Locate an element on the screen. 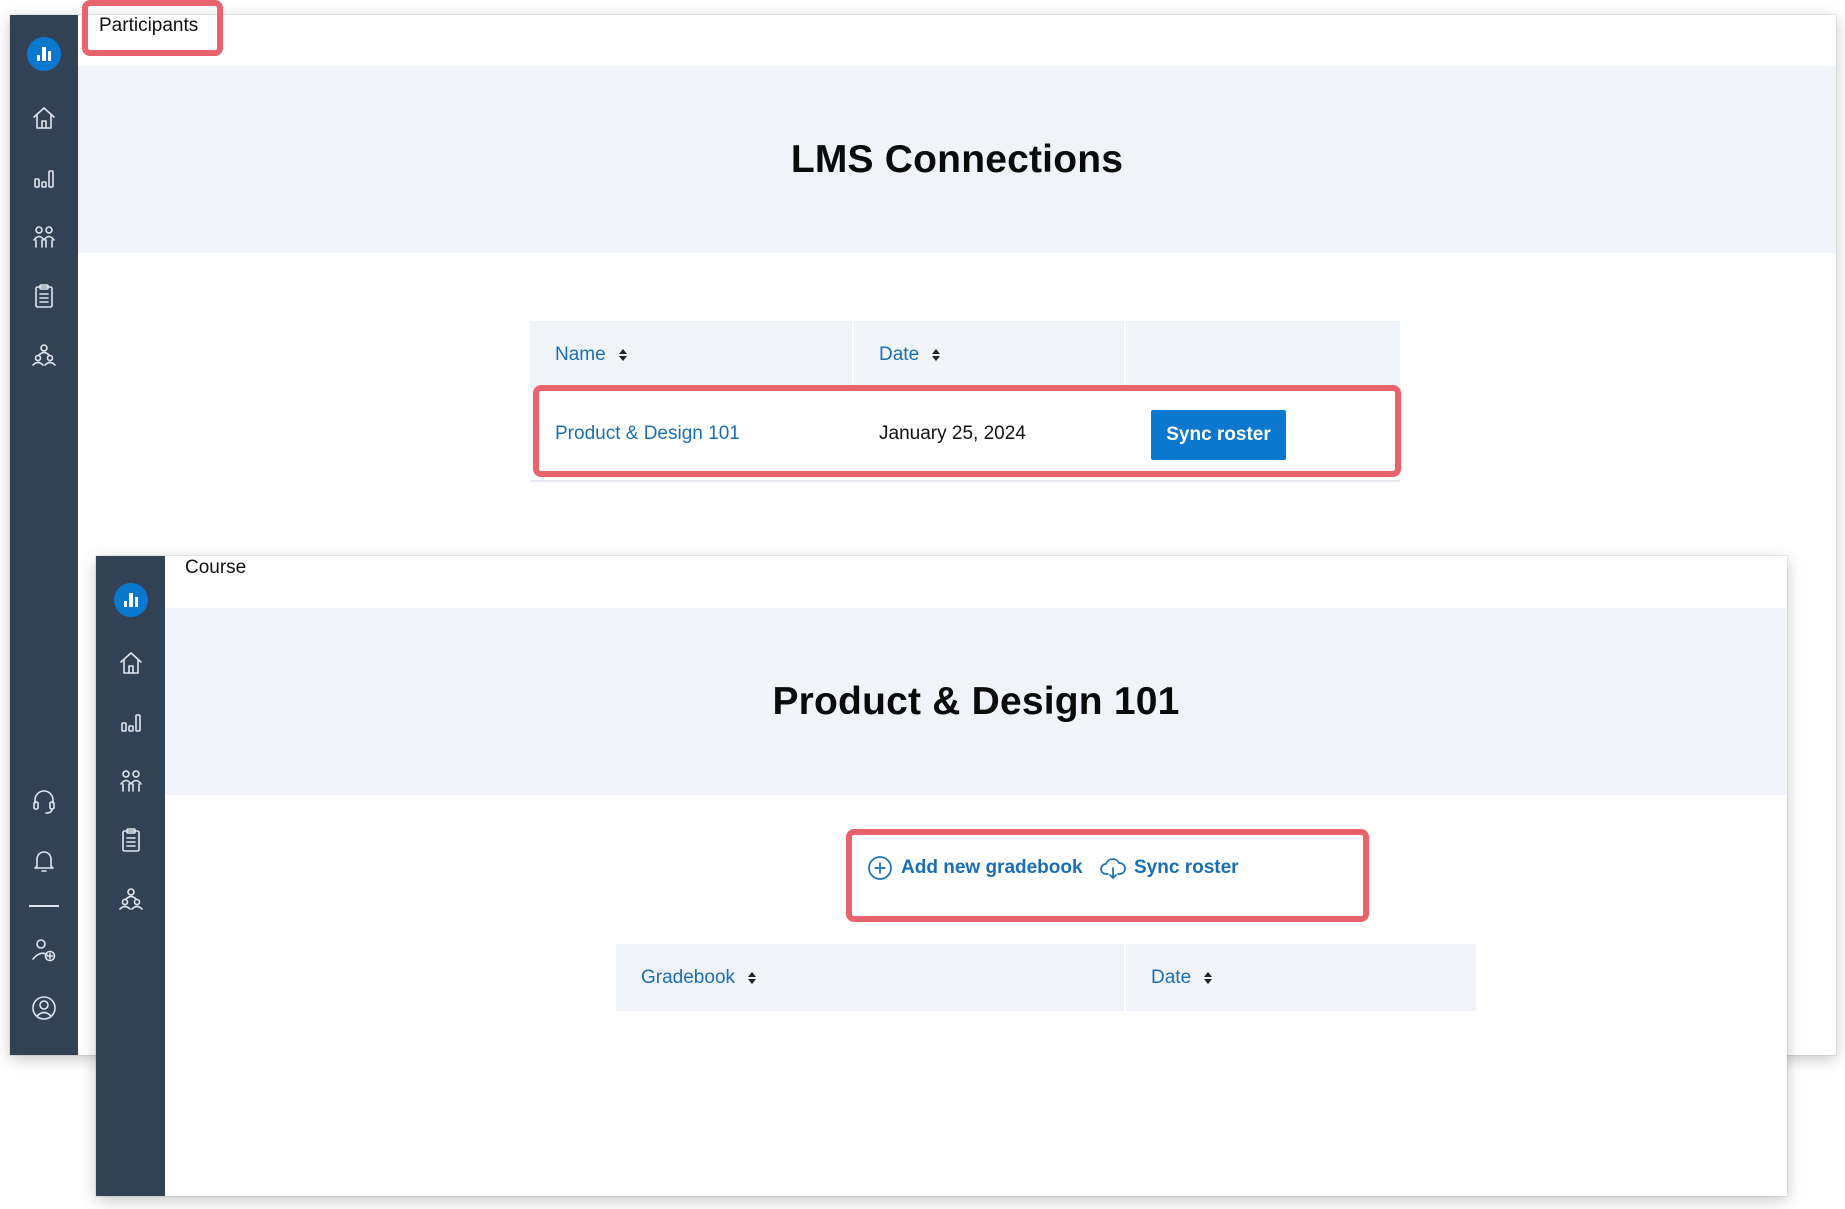  column-header-label: Gradebook is located at coordinates (688, 977).